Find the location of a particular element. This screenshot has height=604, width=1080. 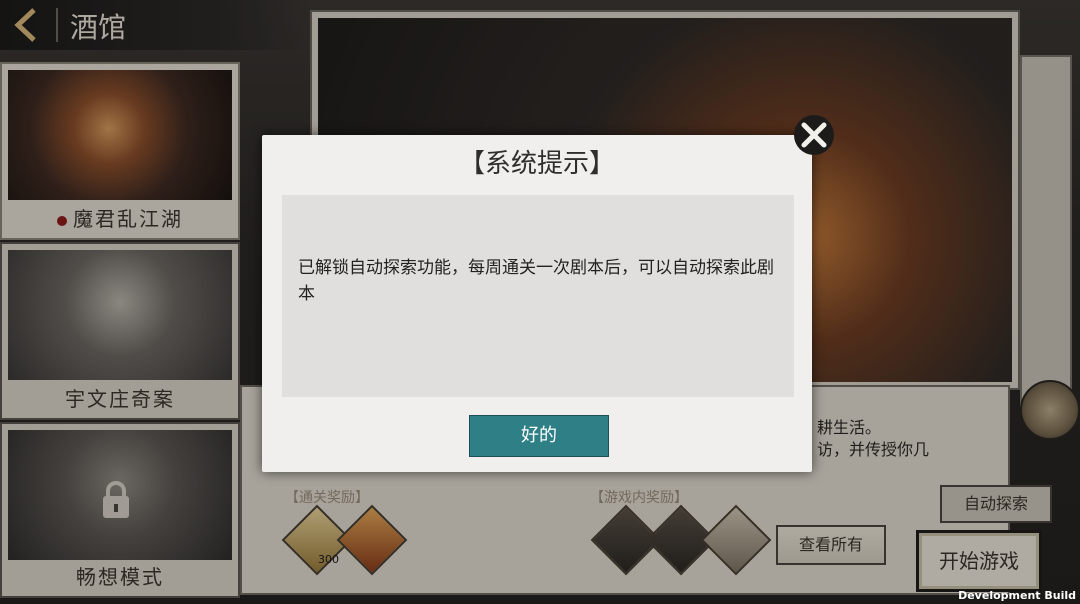

dialog-title: 【系统提示】 is located at coordinates (536, 164).